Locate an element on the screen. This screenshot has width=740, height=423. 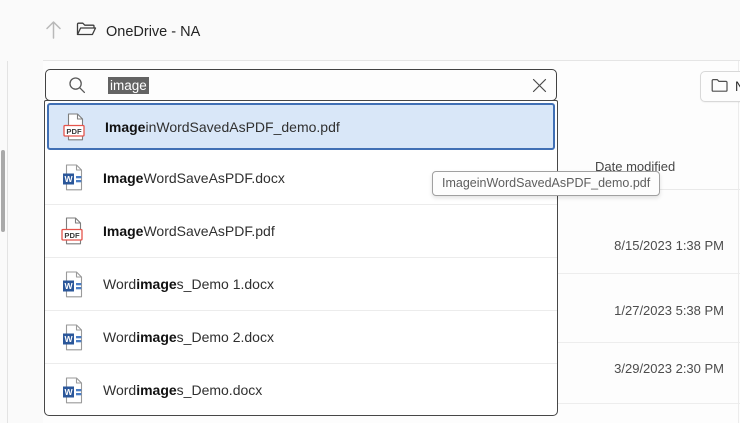
list-item: PDF ImageWordSaveAsPDF.pdf is located at coordinates (301, 230).